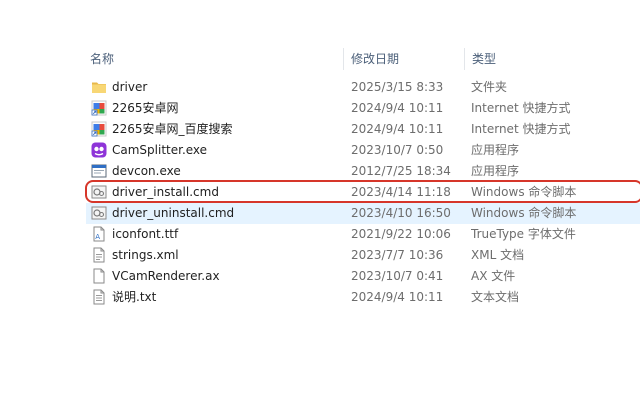 The height and width of the screenshot is (400, 640). Describe the element at coordinates (134, 297) in the screenshot. I see `file-name: 说明.txt` at that location.